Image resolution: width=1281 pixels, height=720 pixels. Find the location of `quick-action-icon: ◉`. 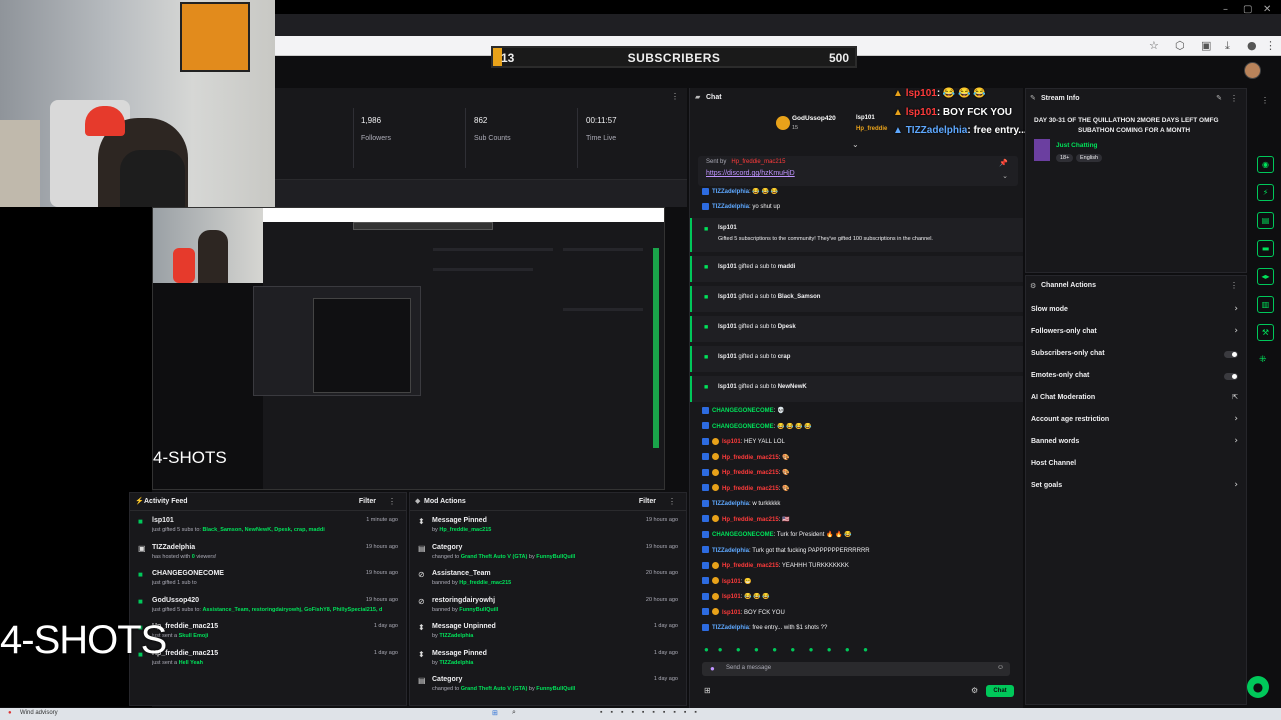

quick-action-icon: ◉ is located at coordinates (1265, 164).